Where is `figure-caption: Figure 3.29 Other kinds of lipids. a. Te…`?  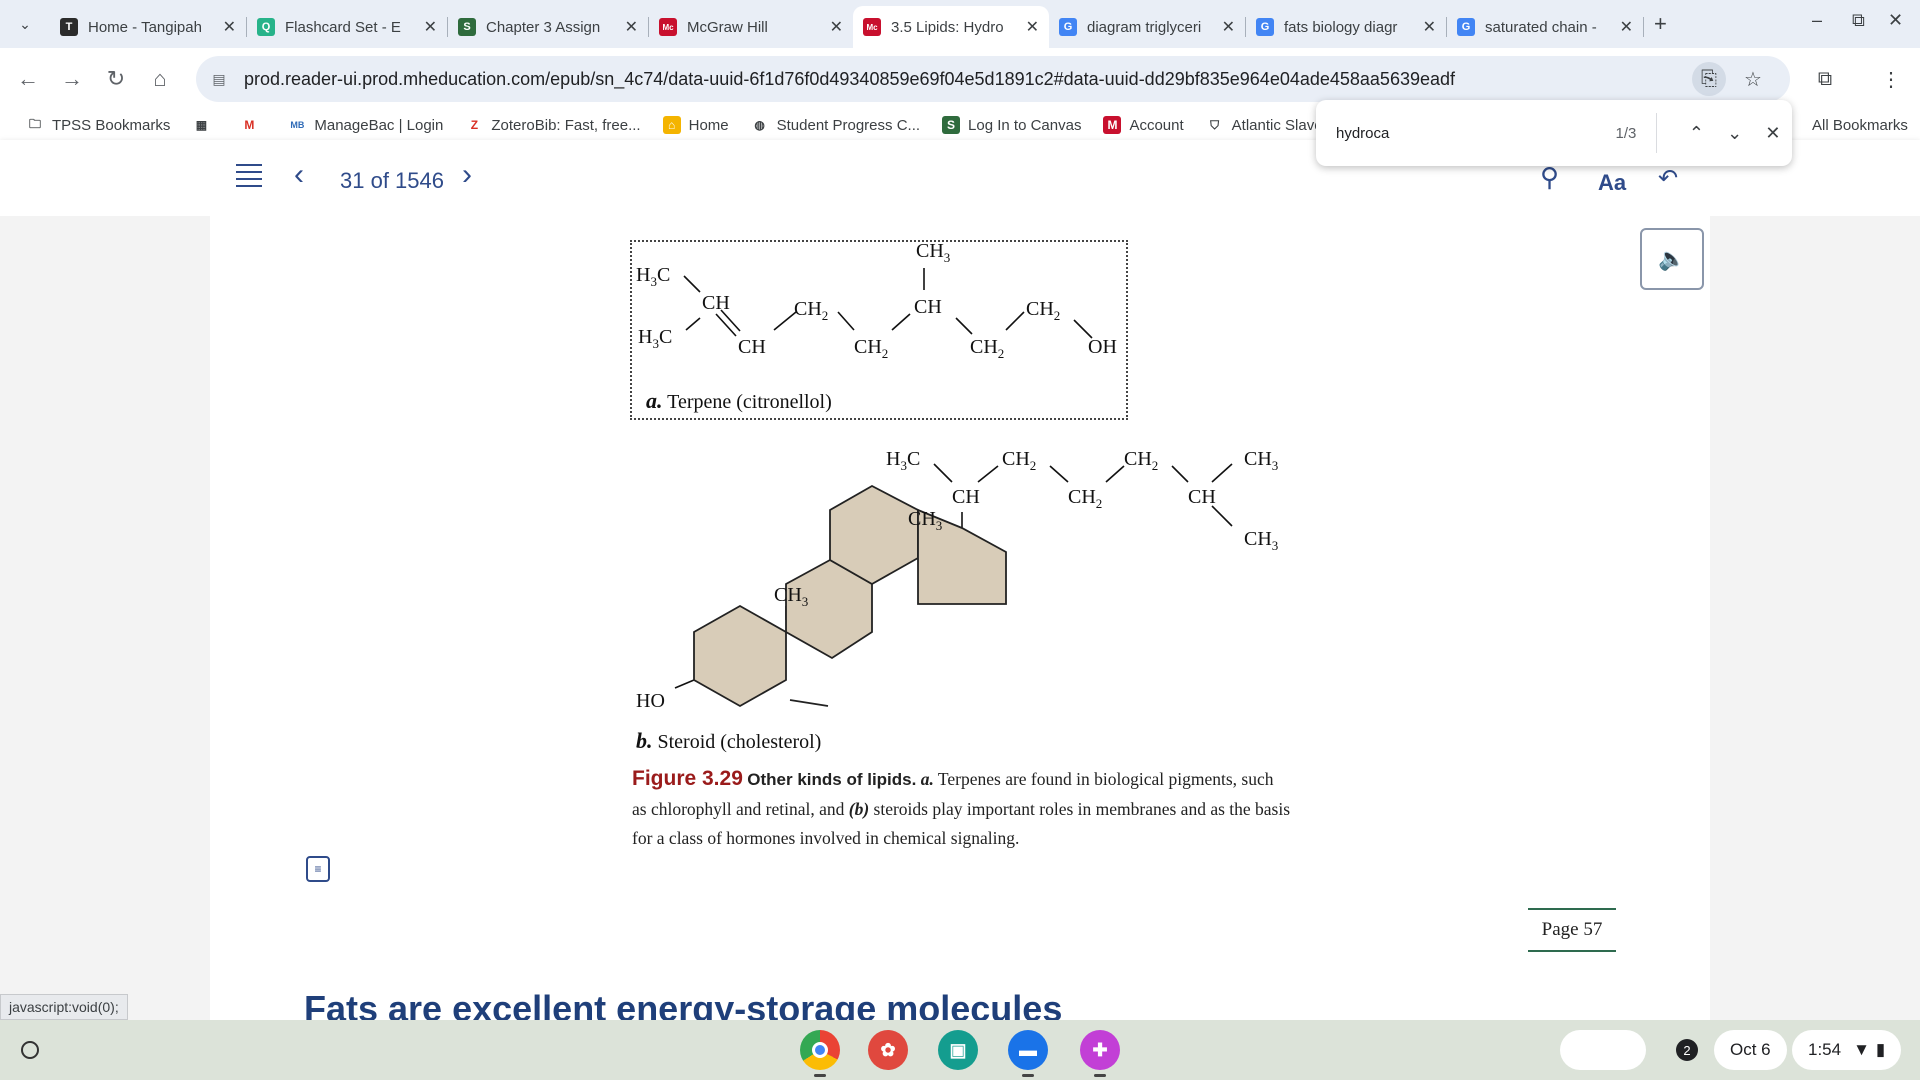
figure-caption: Figure 3.29 Other kinds of lipids. a. Te… is located at coordinates (962, 809).